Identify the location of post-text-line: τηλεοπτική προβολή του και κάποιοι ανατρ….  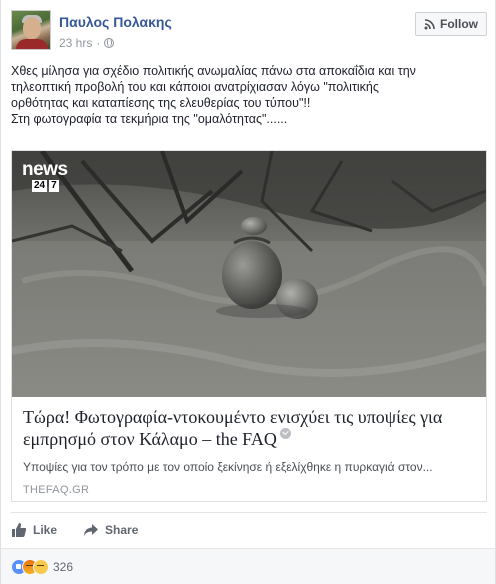
(195, 87).